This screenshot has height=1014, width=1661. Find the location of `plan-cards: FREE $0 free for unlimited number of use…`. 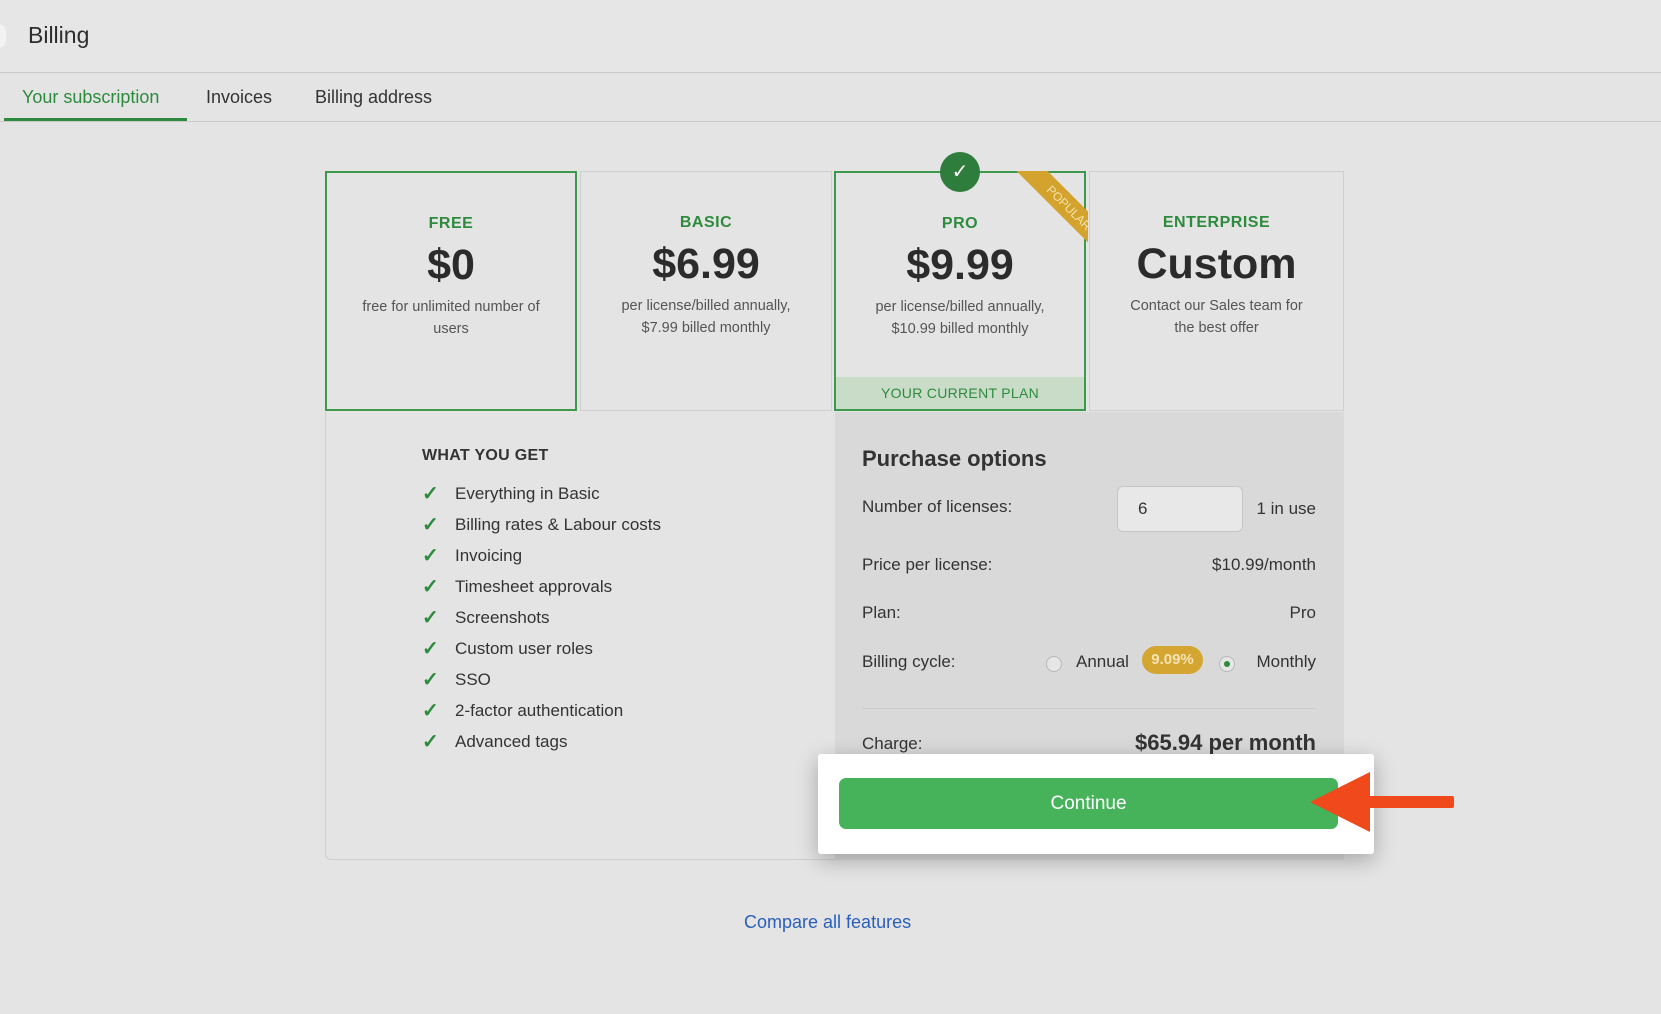

plan-cards: FREE $0 free for unlimited number of use… is located at coordinates (834, 292).